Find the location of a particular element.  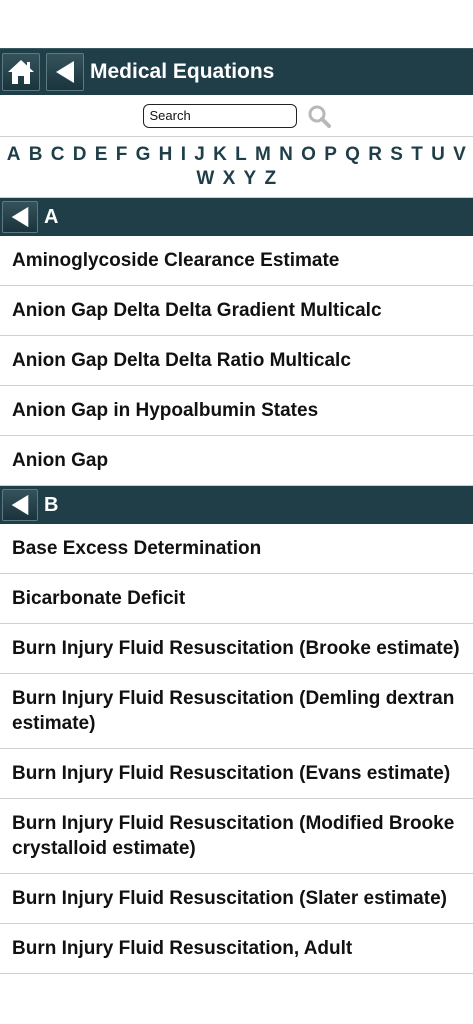

section-letter: B is located at coordinates (51, 504).